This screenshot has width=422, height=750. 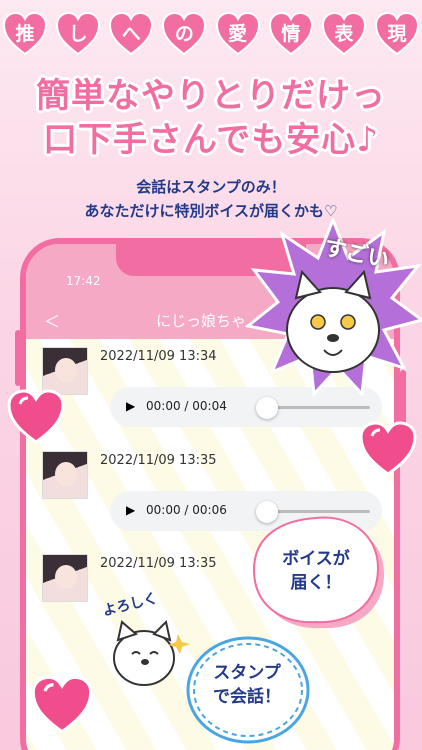 What do you see at coordinates (247, 696) in the screenshot?
I see `stamp-badge-line2: で会話！` at bounding box center [247, 696].